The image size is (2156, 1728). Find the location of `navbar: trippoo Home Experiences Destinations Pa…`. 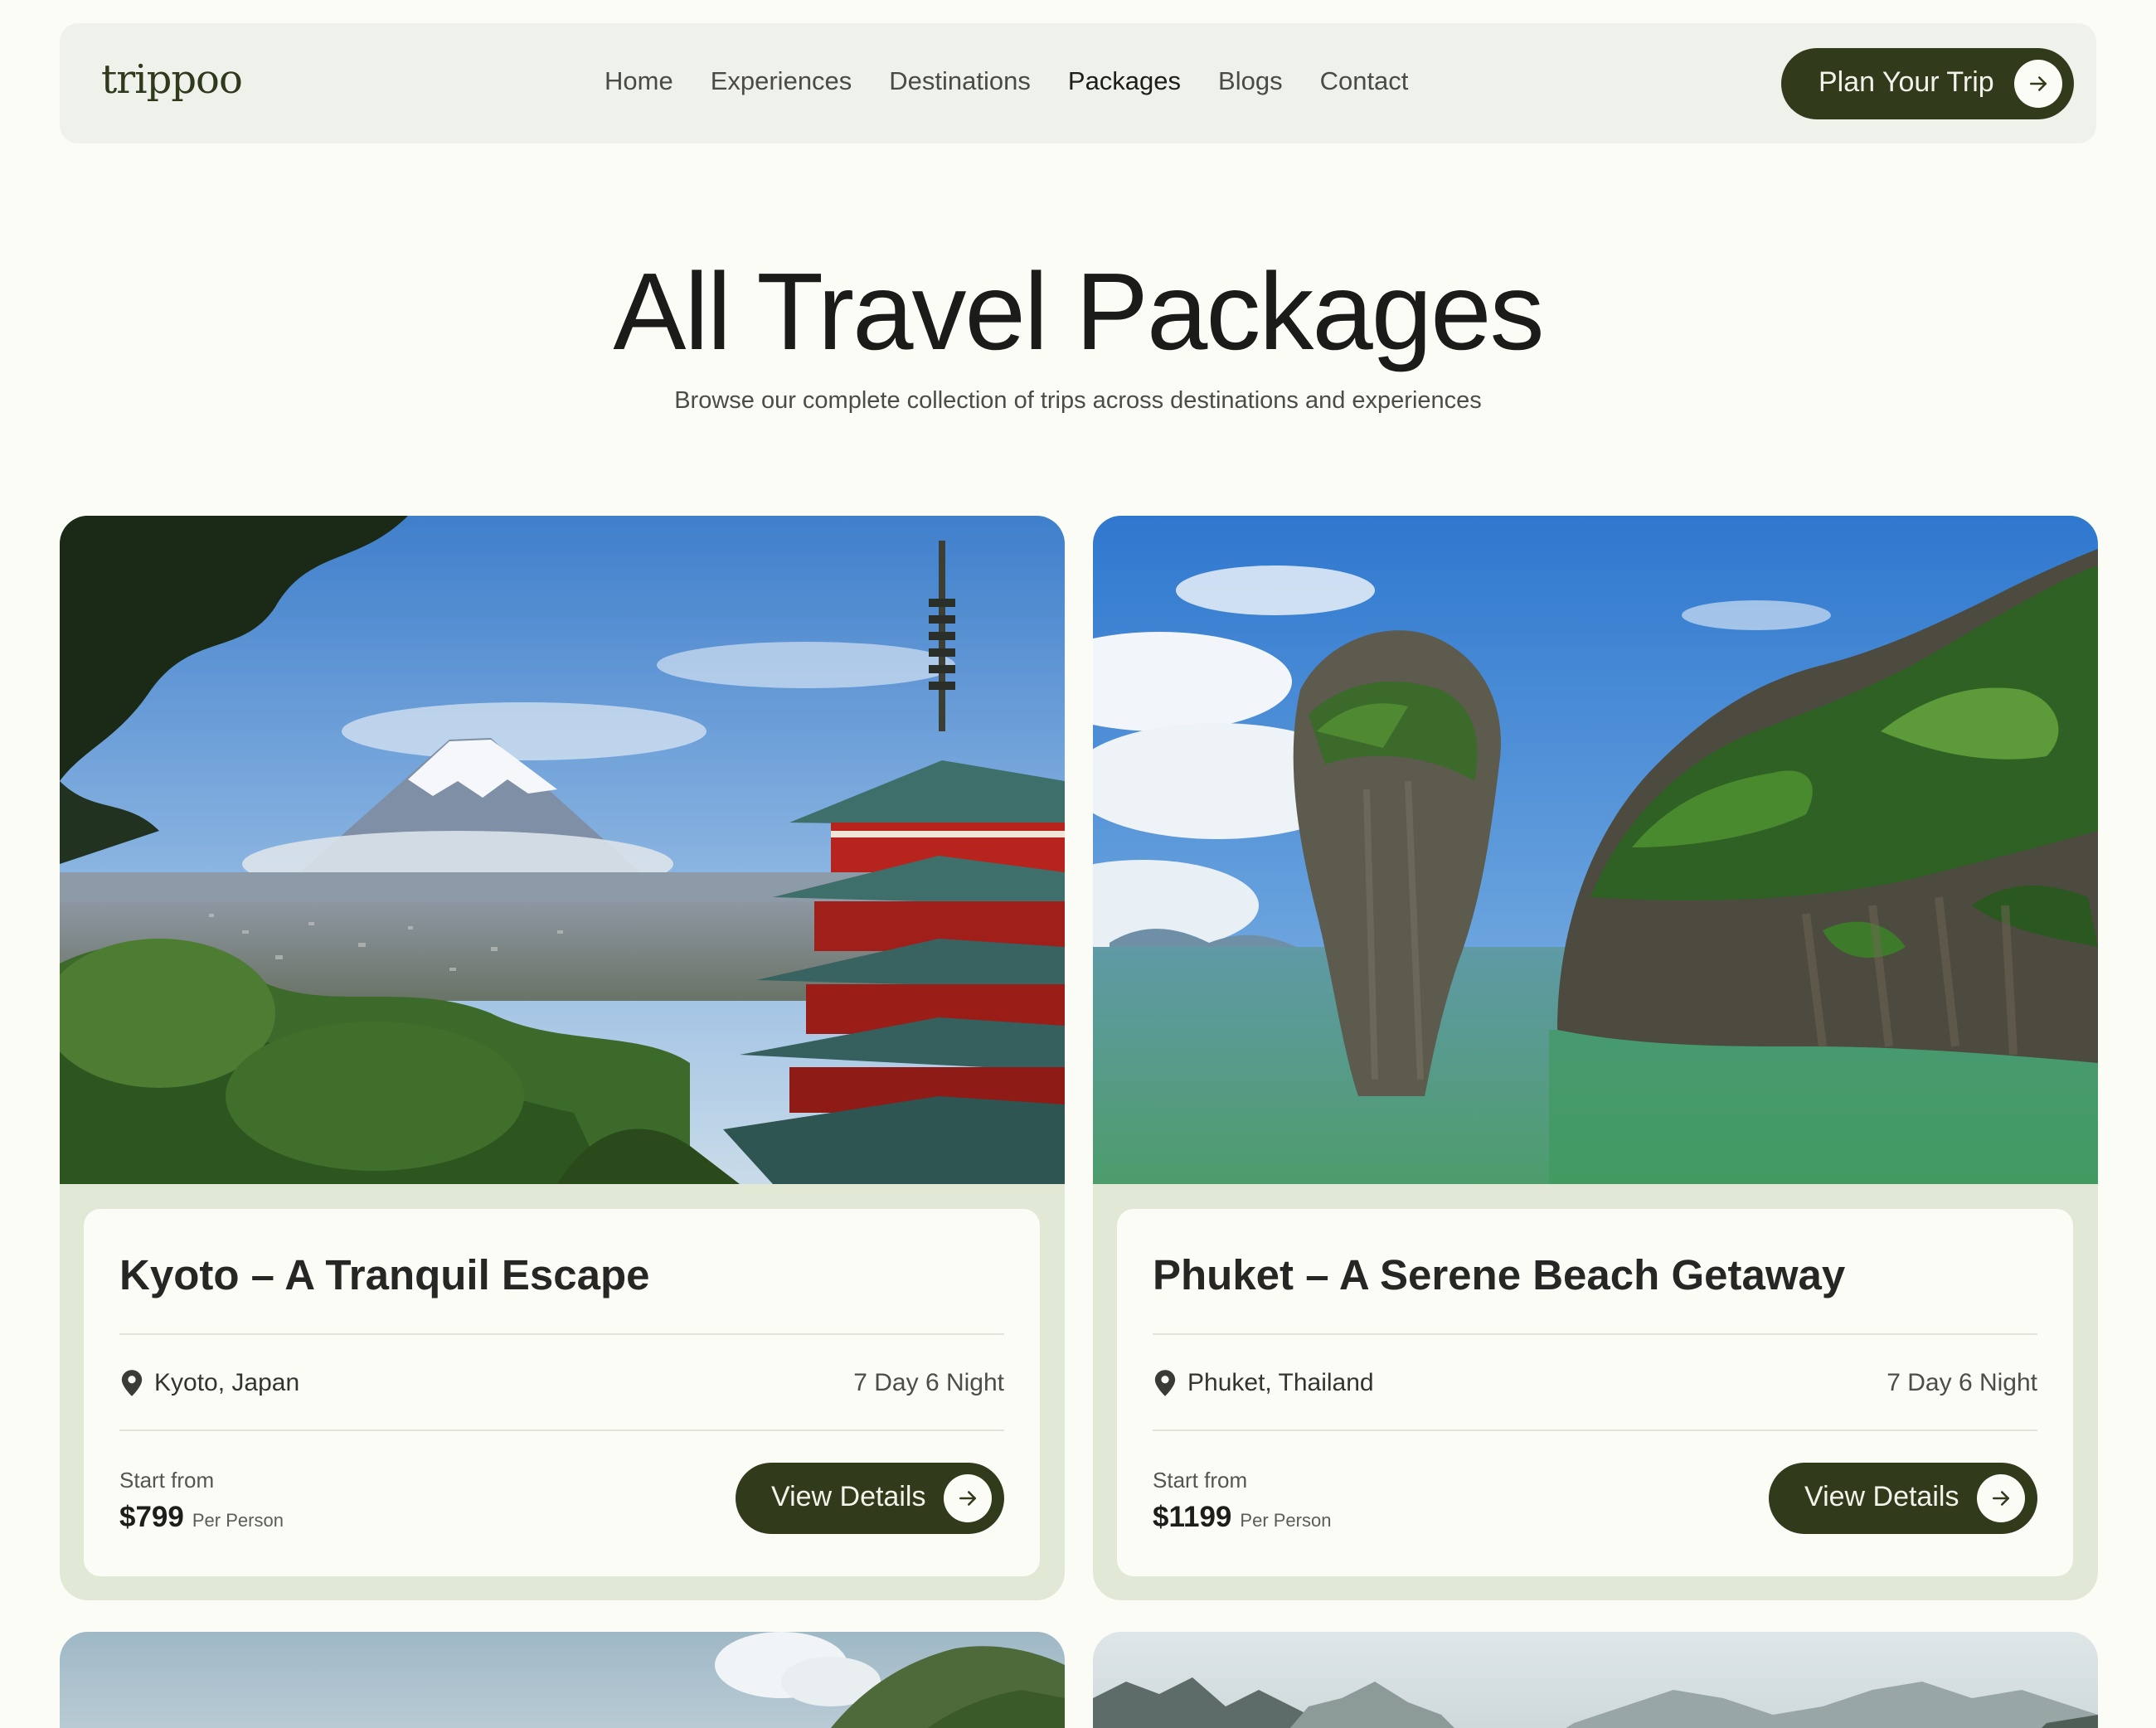

navbar: trippoo Home Experiences Destinations Pa… is located at coordinates (1078, 83).